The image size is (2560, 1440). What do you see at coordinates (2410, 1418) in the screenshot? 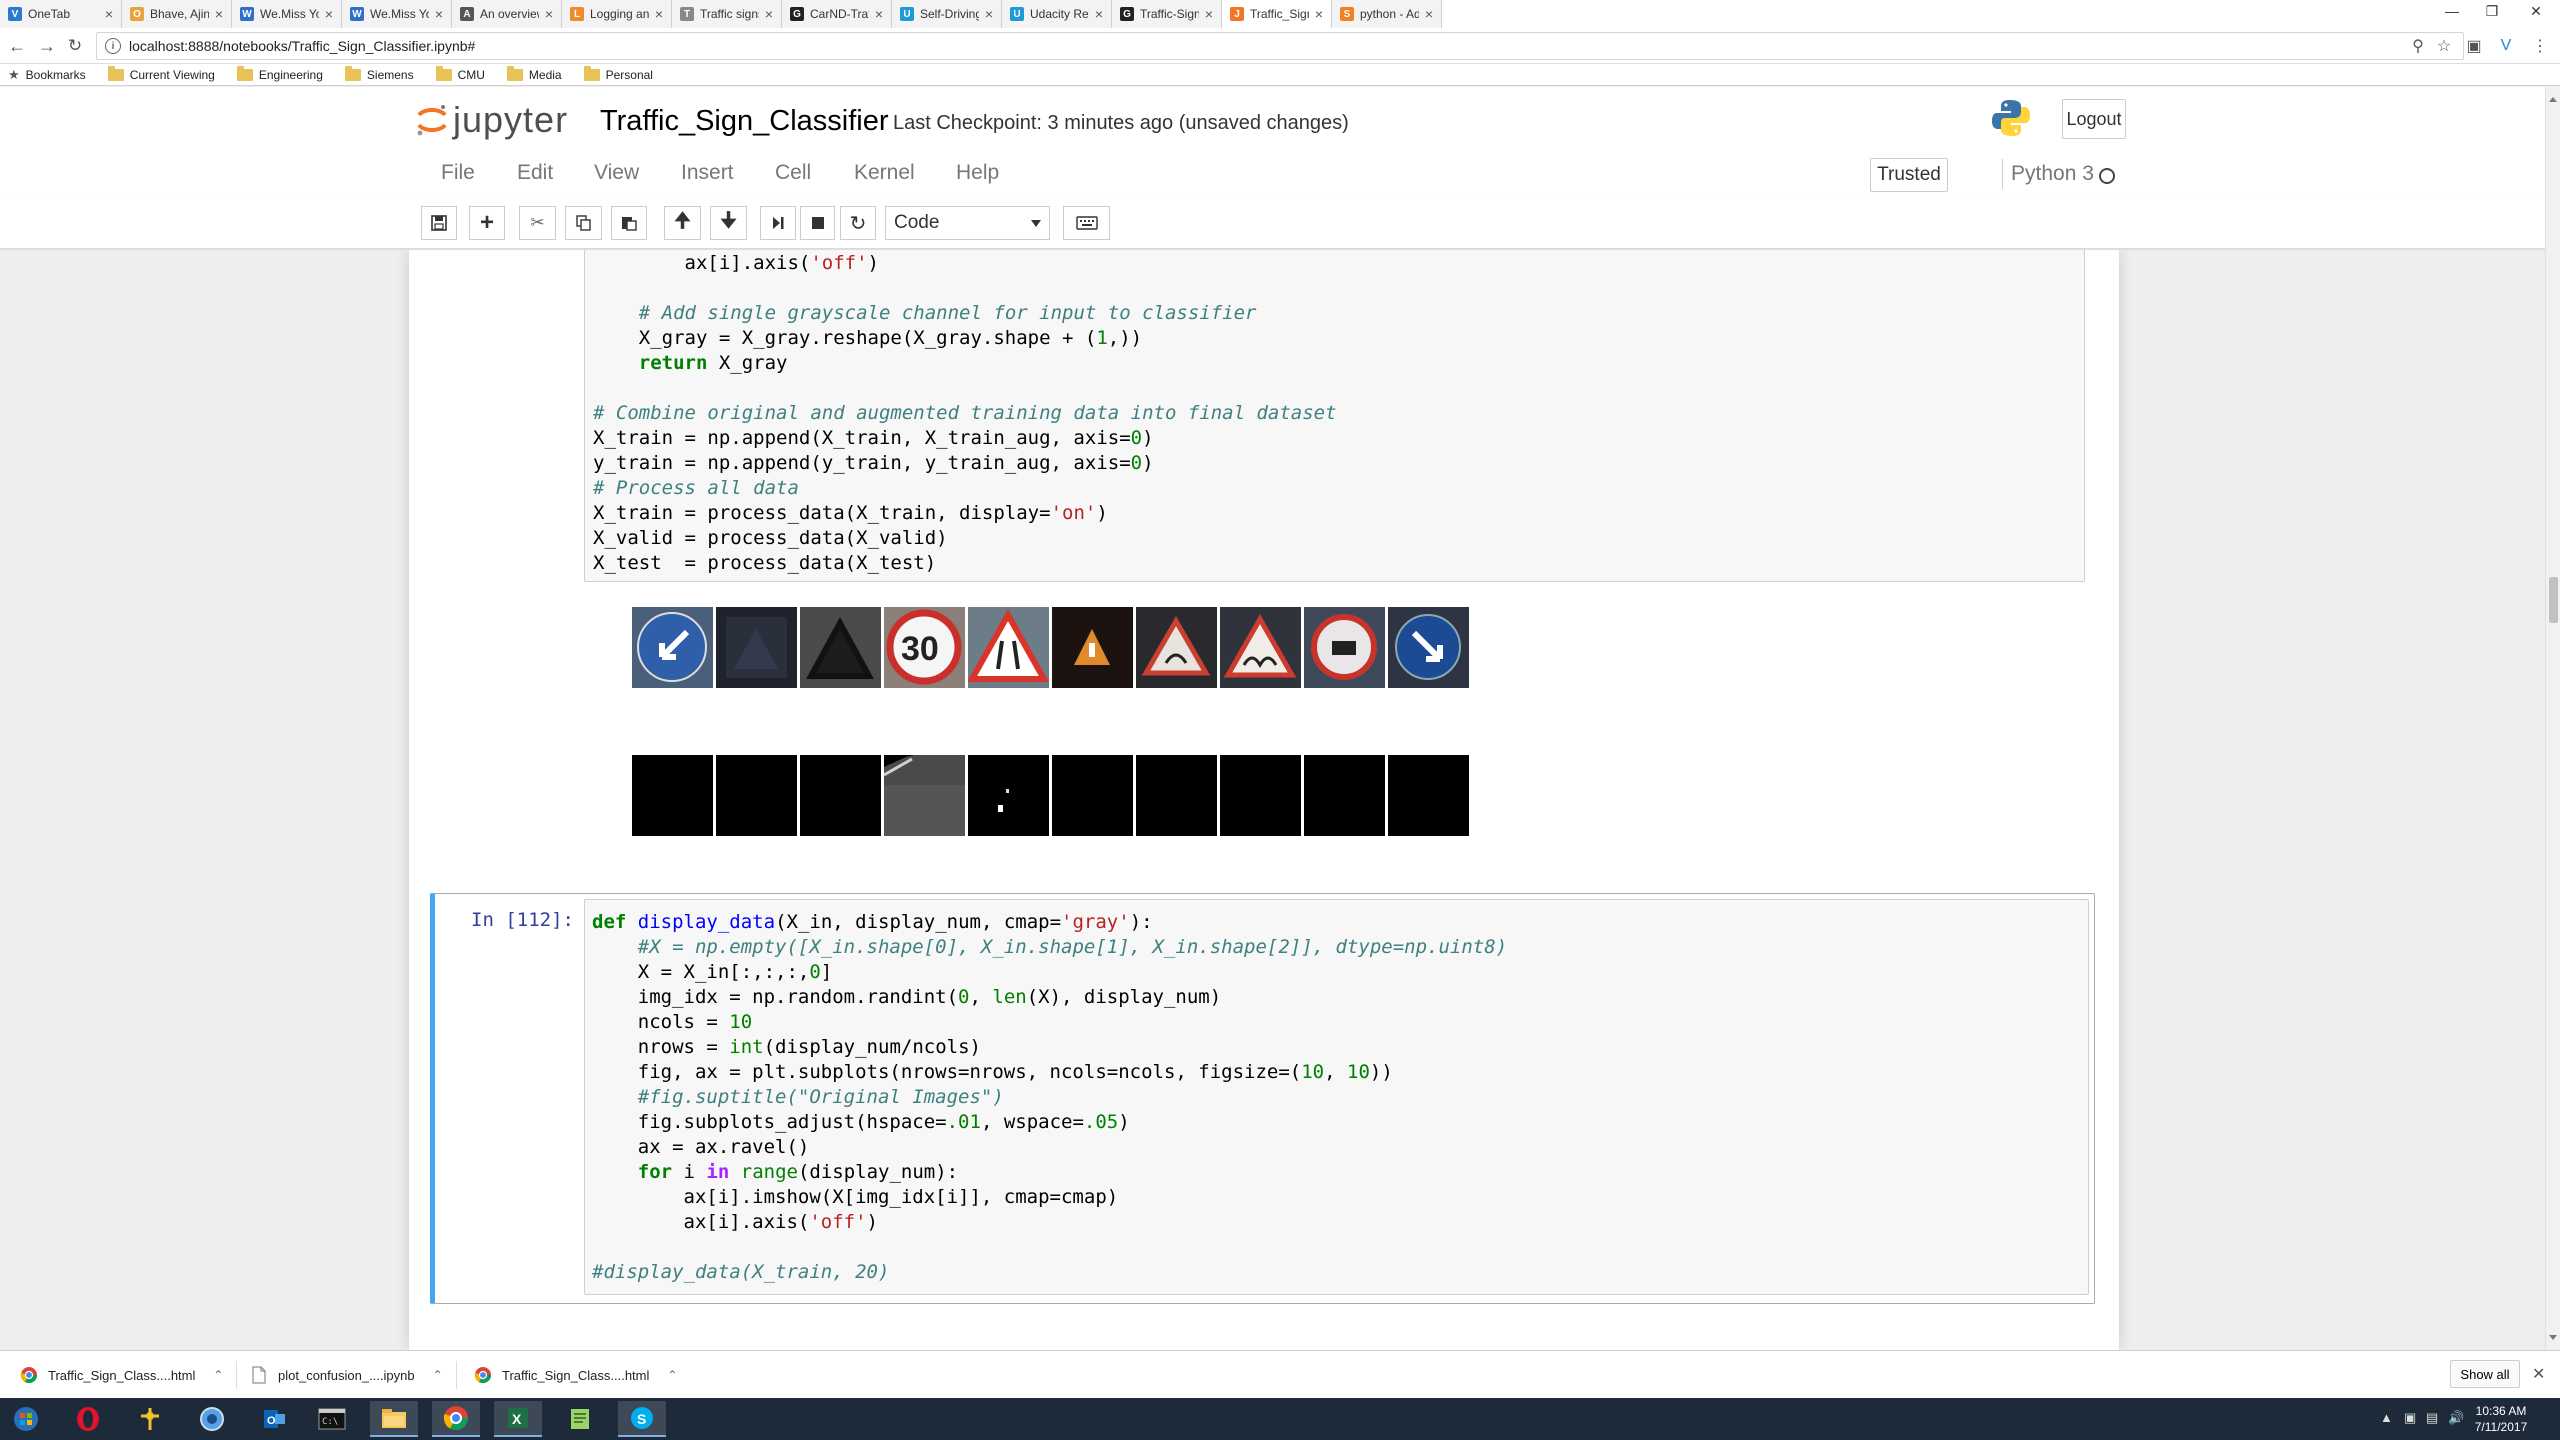
I see `tray-app-icon: ▣` at bounding box center [2410, 1418].